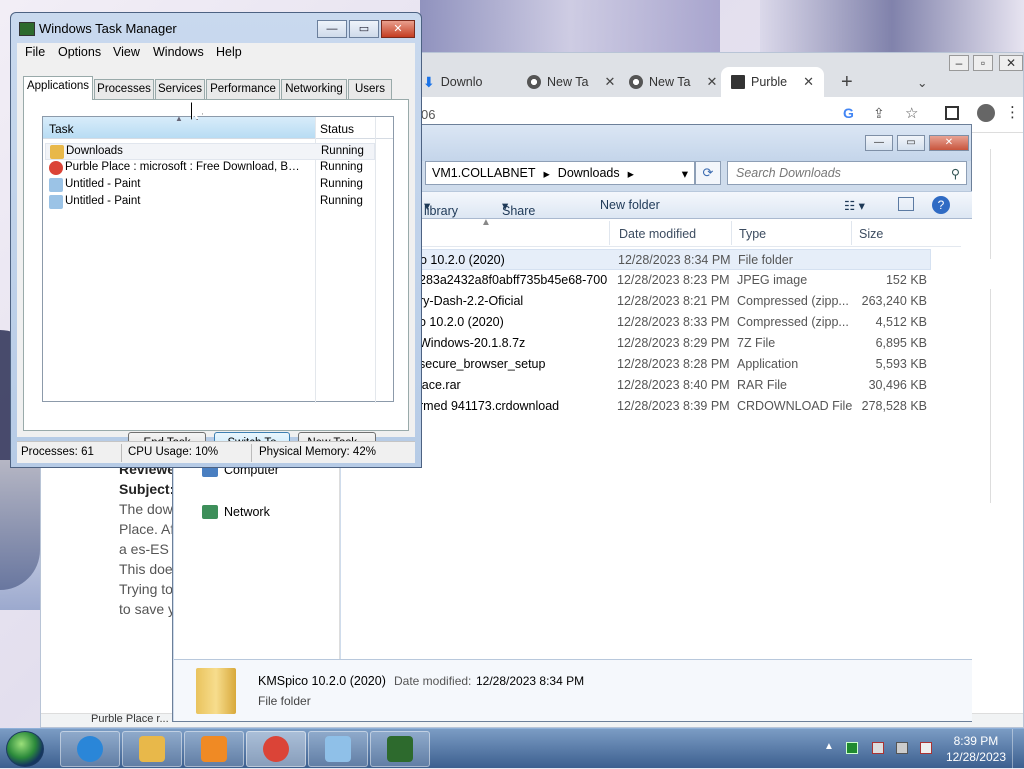  What do you see at coordinates (337, 129) in the screenshot?
I see `column-status: Status` at bounding box center [337, 129].